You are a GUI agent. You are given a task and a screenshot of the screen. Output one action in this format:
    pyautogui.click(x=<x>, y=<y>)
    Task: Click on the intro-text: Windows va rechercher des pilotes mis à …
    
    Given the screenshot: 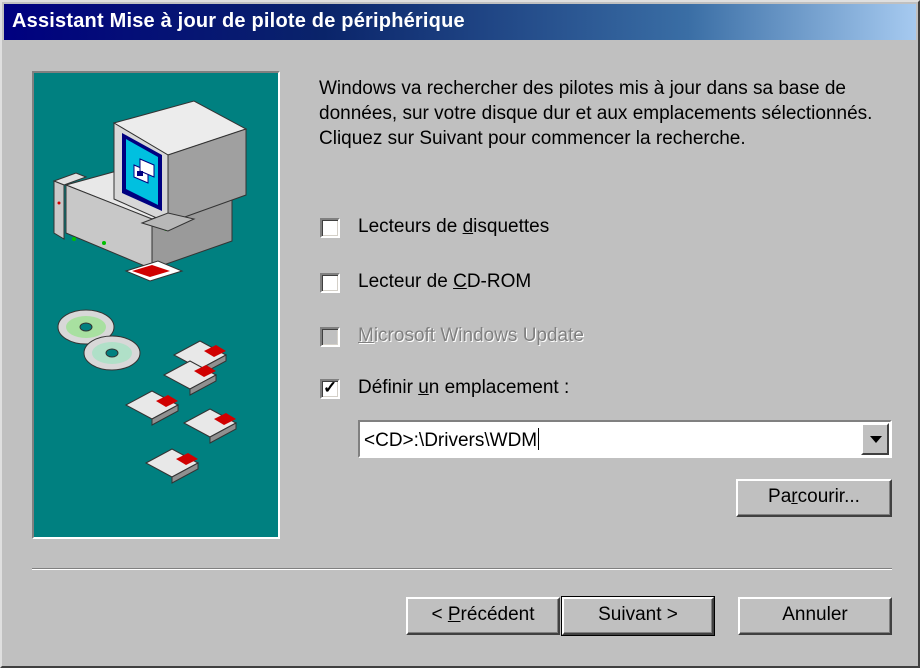 What is the action you would take?
    pyautogui.click(x=596, y=113)
    